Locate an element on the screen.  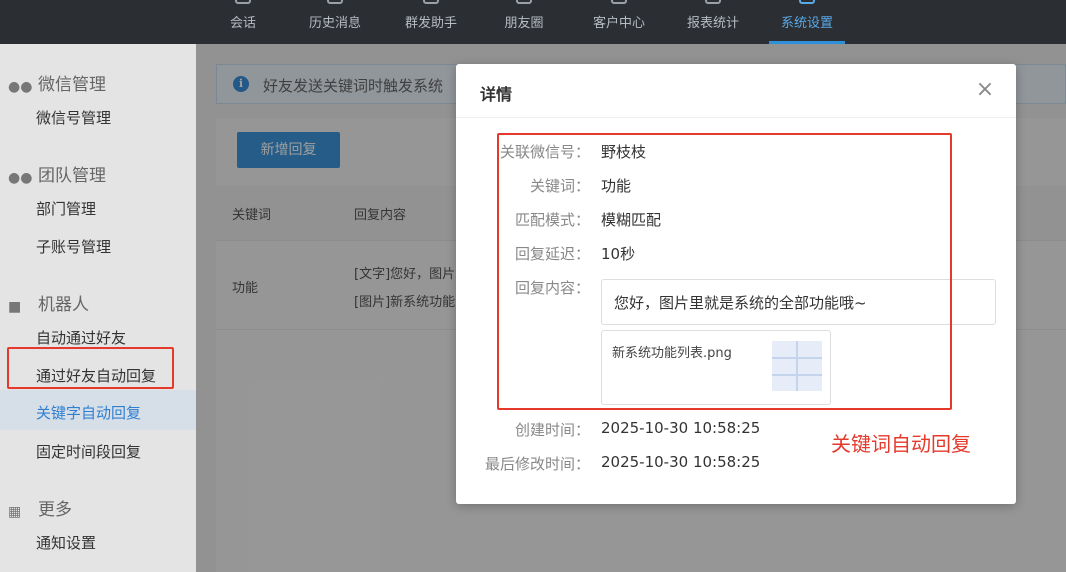
chat-icon is located at coordinates (243, 2).